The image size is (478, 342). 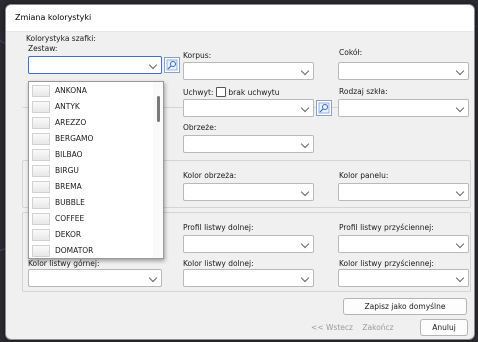 I want to click on dropdown-item: BILBAO, so click(x=90, y=155).